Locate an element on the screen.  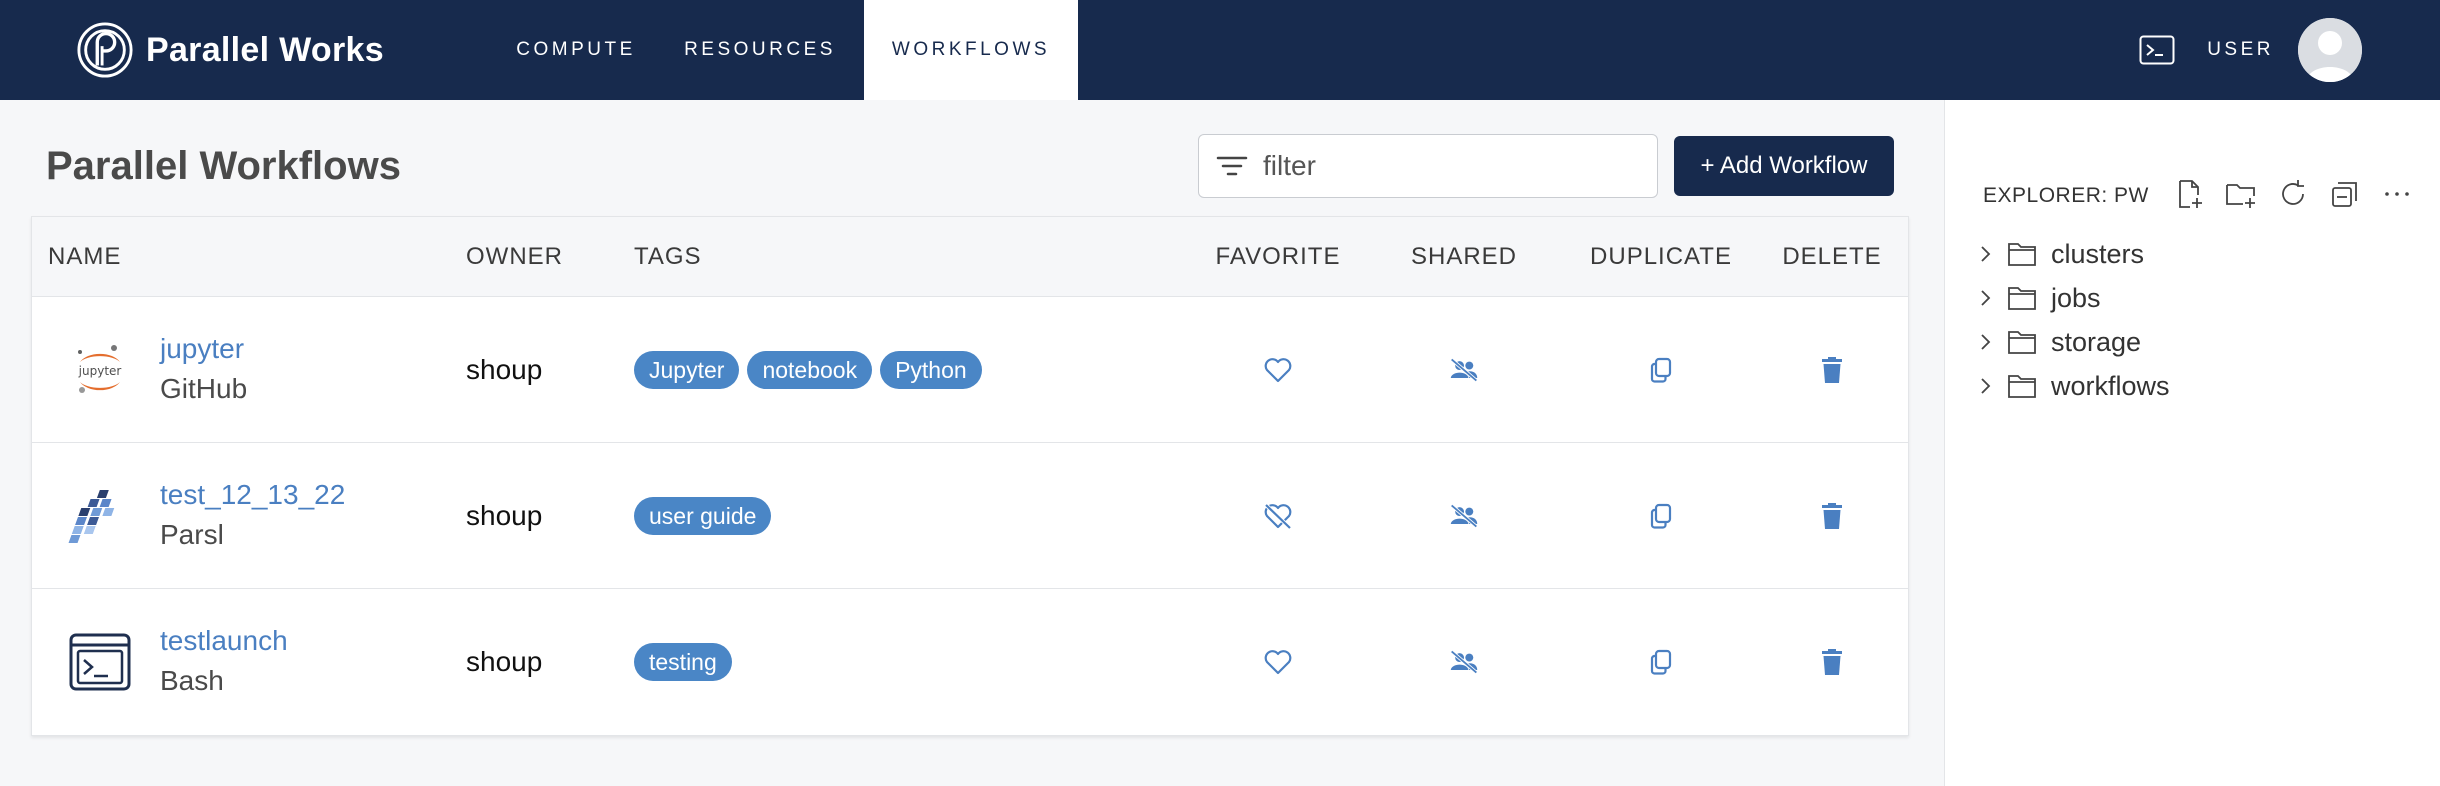
tag-badge: notebook is located at coordinates (810, 370).